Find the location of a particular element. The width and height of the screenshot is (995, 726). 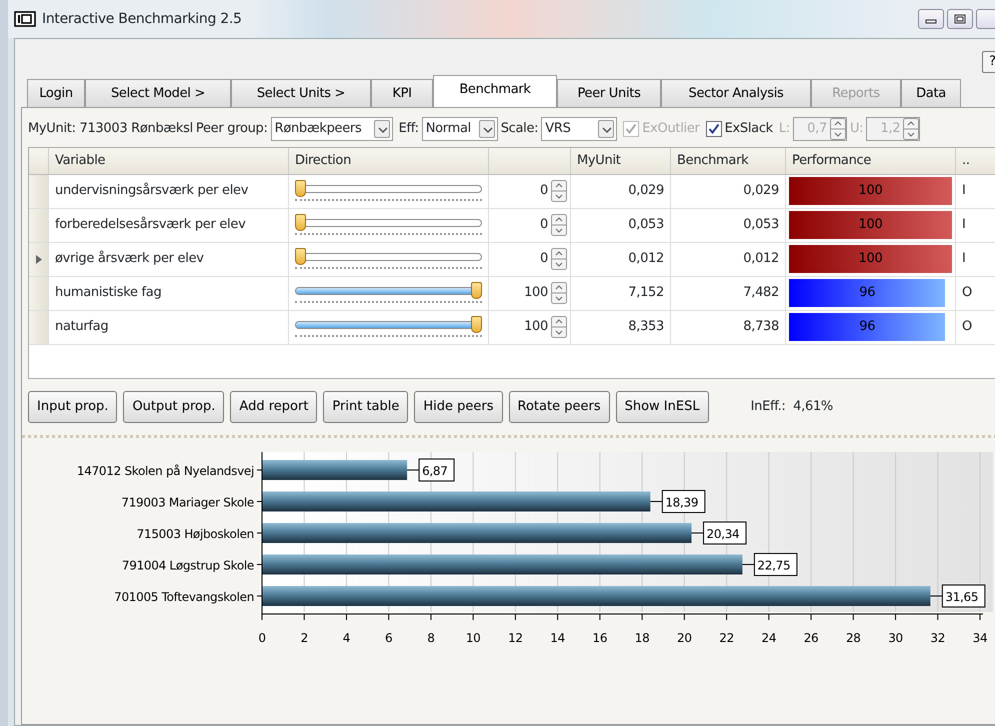

minimize-button is located at coordinates (931, 19).